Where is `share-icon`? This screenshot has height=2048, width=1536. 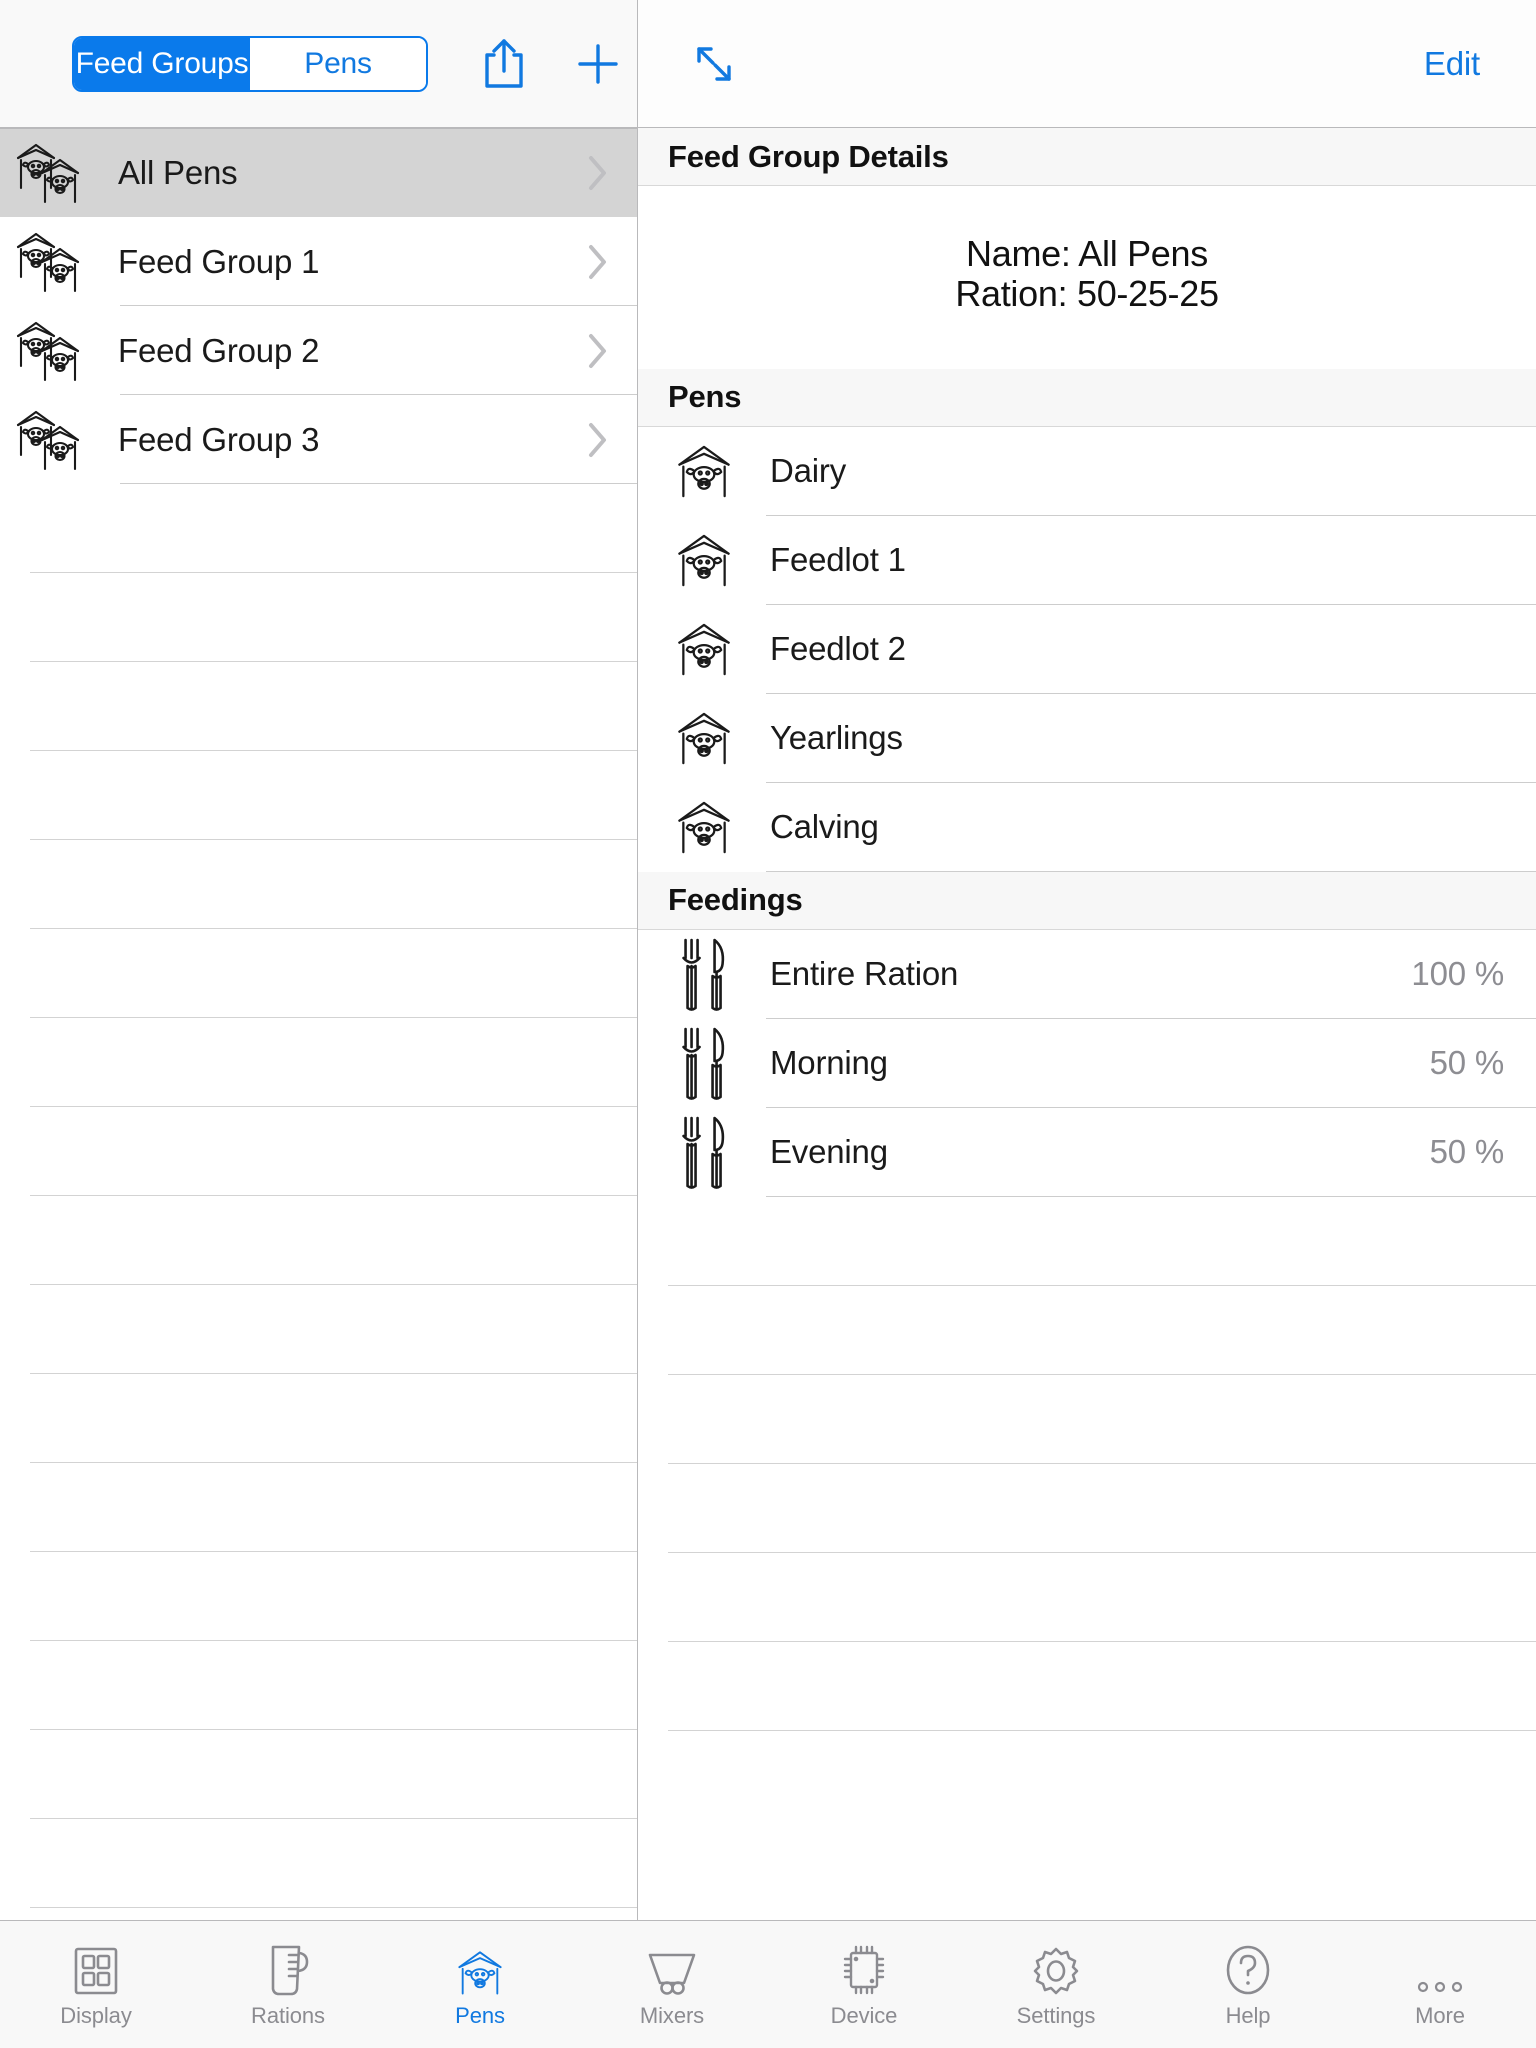
share-icon is located at coordinates (504, 64).